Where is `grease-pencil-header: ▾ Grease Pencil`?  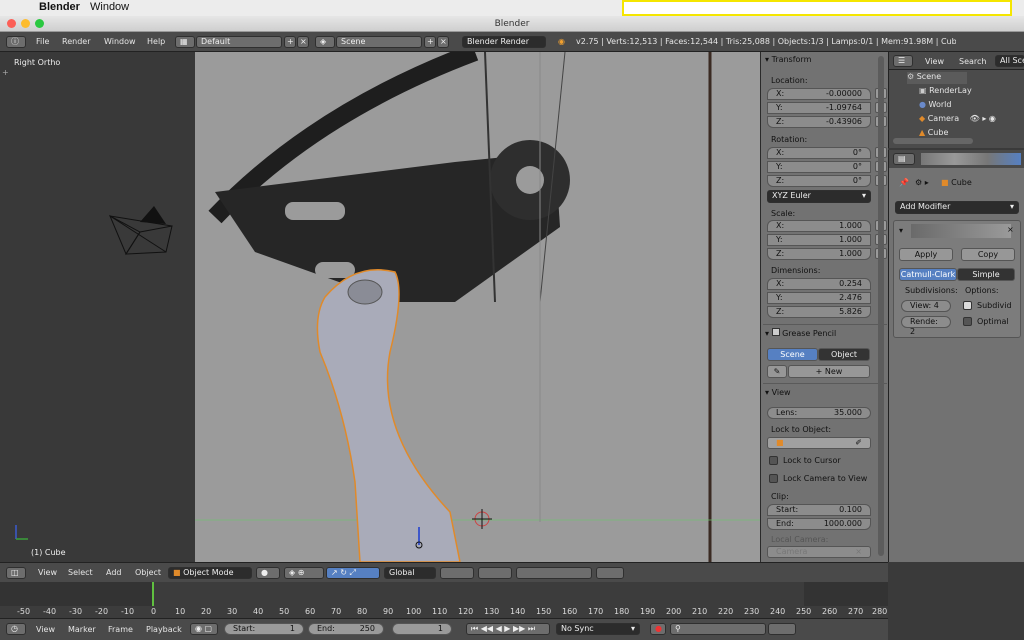
grease-pencil-header: ▾ Grease Pencil is located at coordinates (800, 333).